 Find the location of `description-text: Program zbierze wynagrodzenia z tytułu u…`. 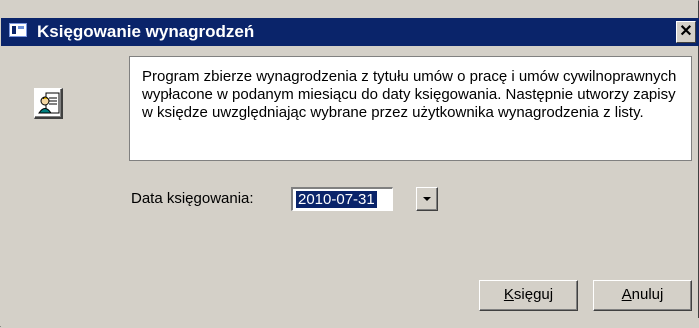

description-text: Program zbierze wynagrodzenia z tytułu u… is located at coordinates (409, 94).